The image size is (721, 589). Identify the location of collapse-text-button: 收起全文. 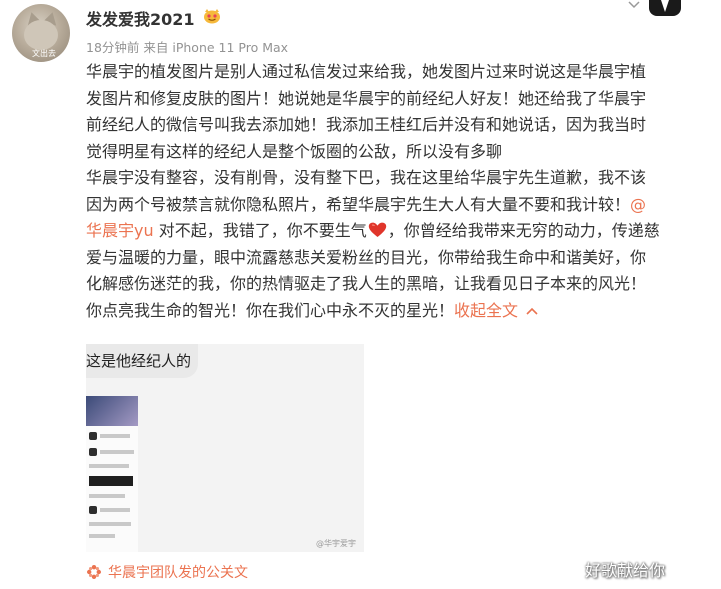
(486, 310).